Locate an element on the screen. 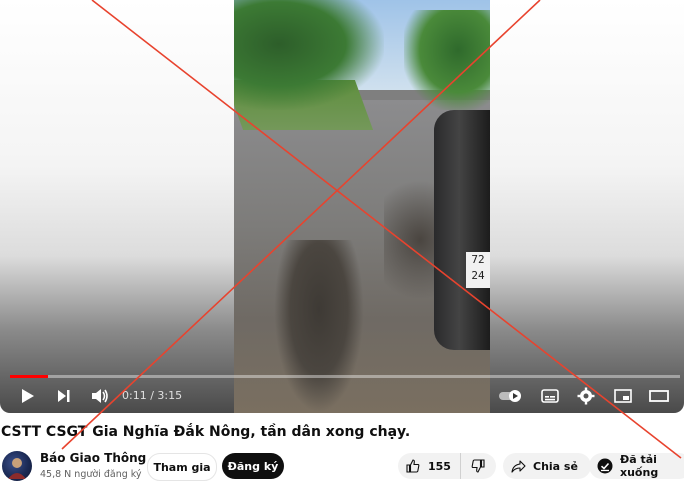 This screenshot has height=483, width=684. video-trees-right is located at coordinates (447, 60).